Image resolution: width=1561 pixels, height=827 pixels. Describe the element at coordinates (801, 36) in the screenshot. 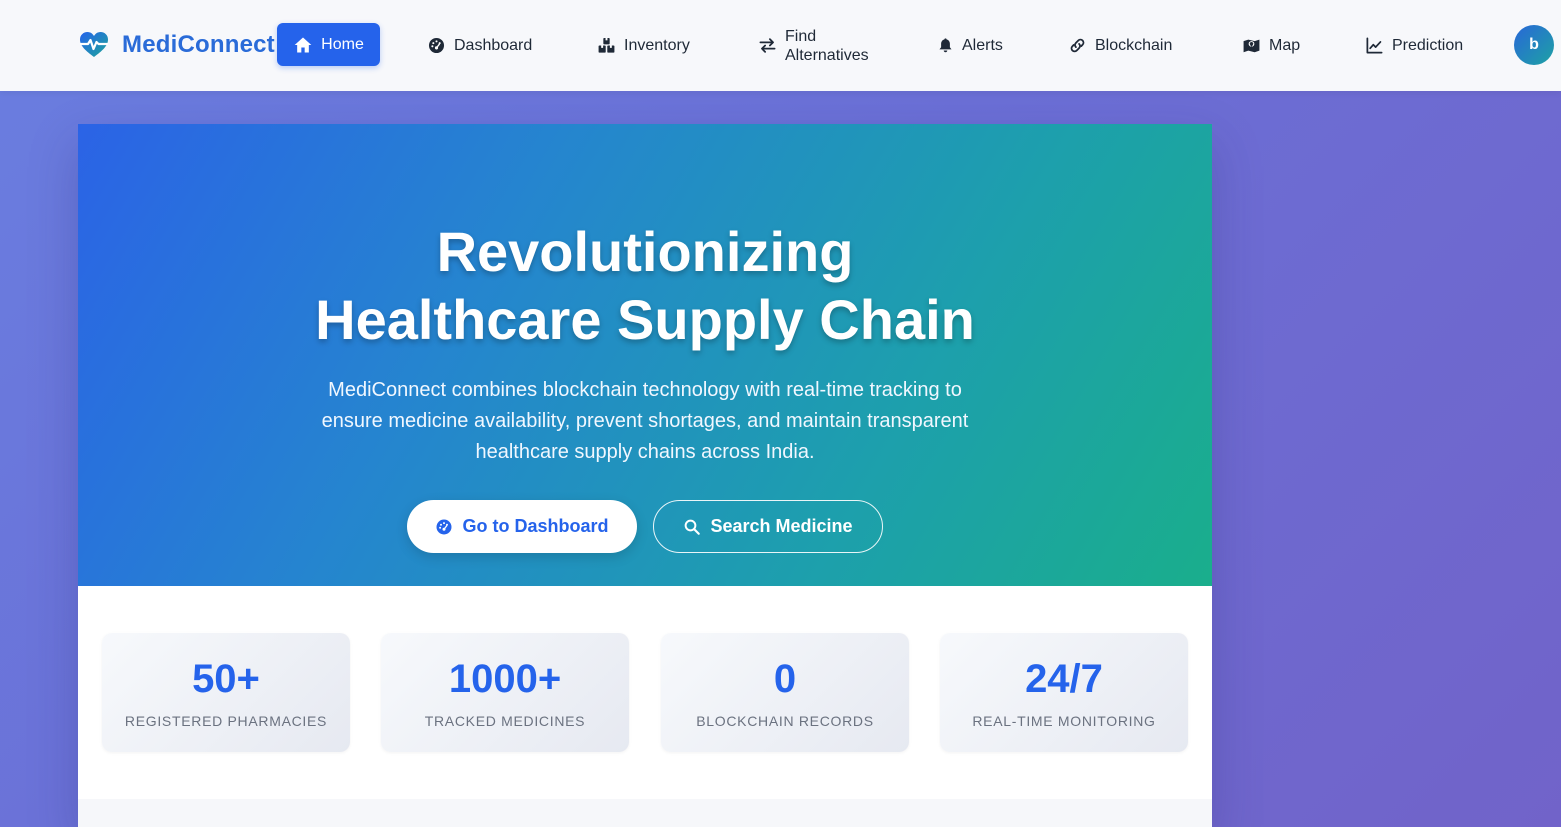

I see `nav-find-line1: Find` at that location.